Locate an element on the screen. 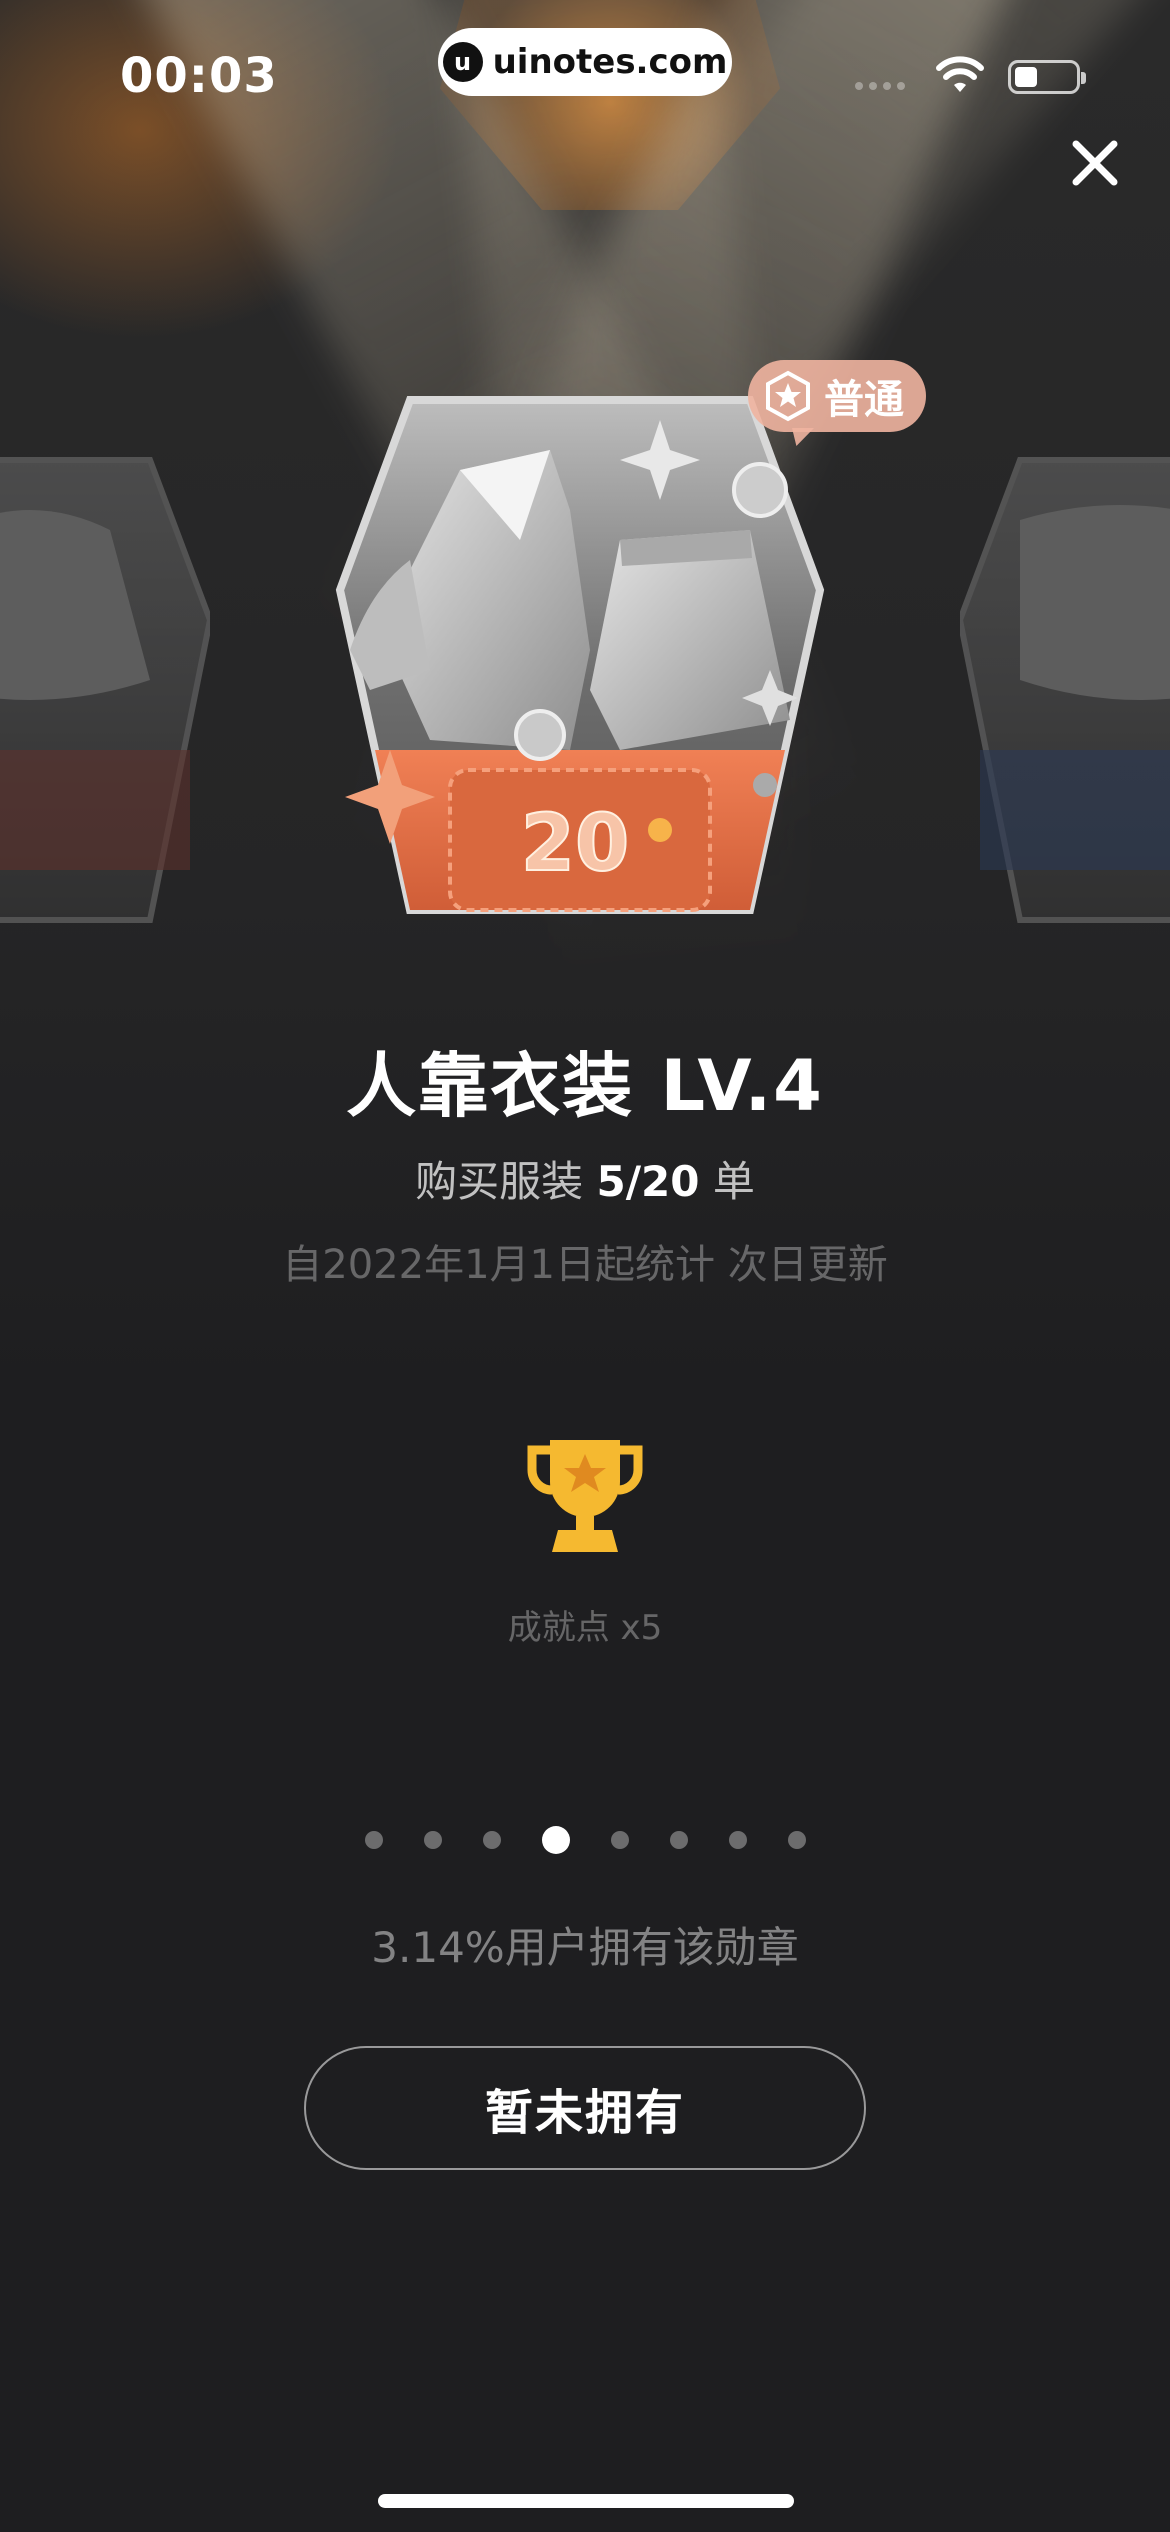 The width and height of the screenshot is (1170, 2532). watermark-pill: u uinotes.com is located at coordinates (585, 62).